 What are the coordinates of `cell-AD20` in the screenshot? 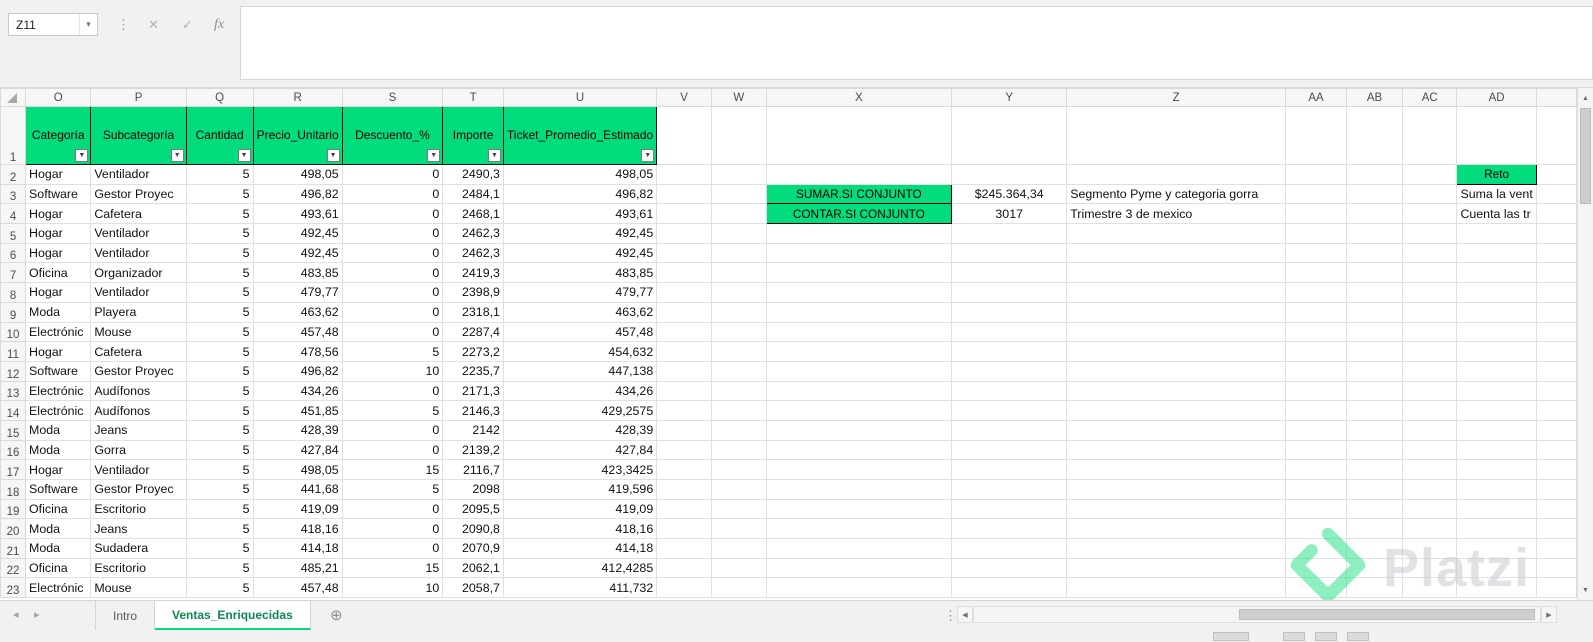 It's located at (1496, 529).